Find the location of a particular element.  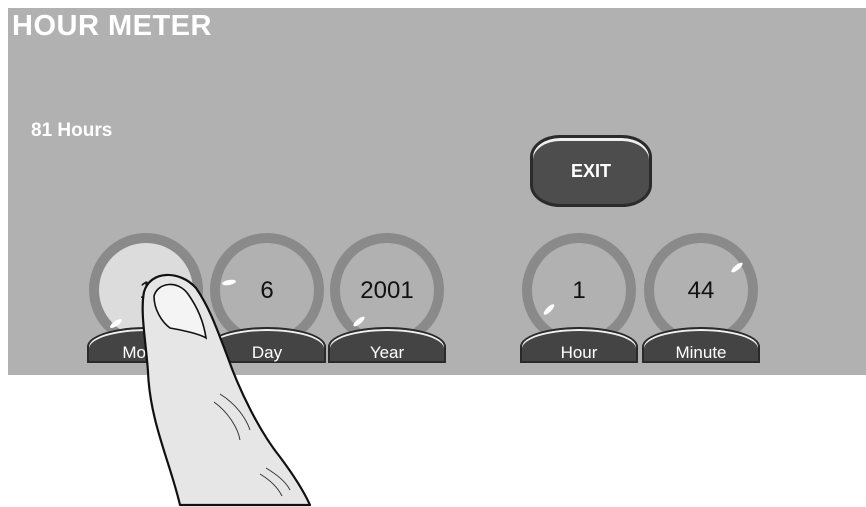

minute-label: Minute is located at coordinates (701, 352).